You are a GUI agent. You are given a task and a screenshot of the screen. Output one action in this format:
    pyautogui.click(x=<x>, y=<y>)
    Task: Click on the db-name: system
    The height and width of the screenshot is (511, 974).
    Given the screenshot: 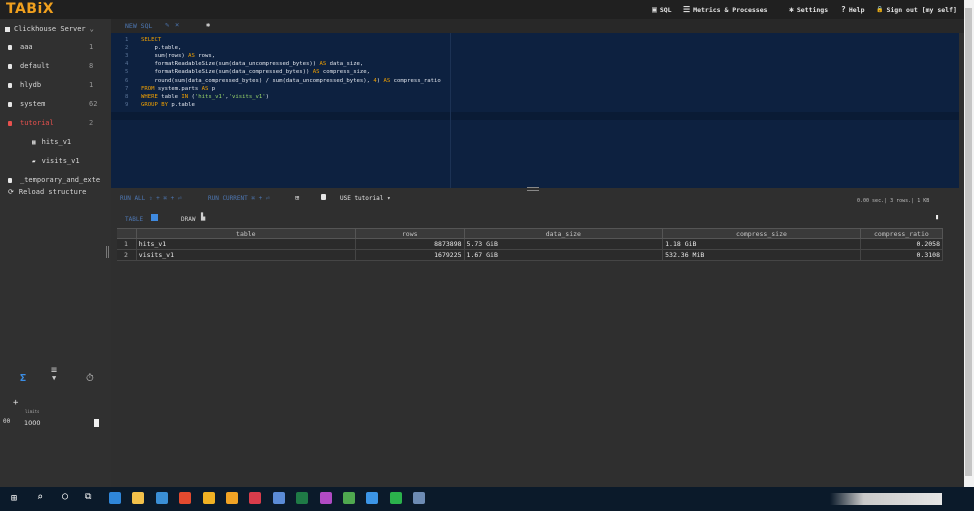 What is the action you would take?
    pyautogui.click(x=33, y=104)
    